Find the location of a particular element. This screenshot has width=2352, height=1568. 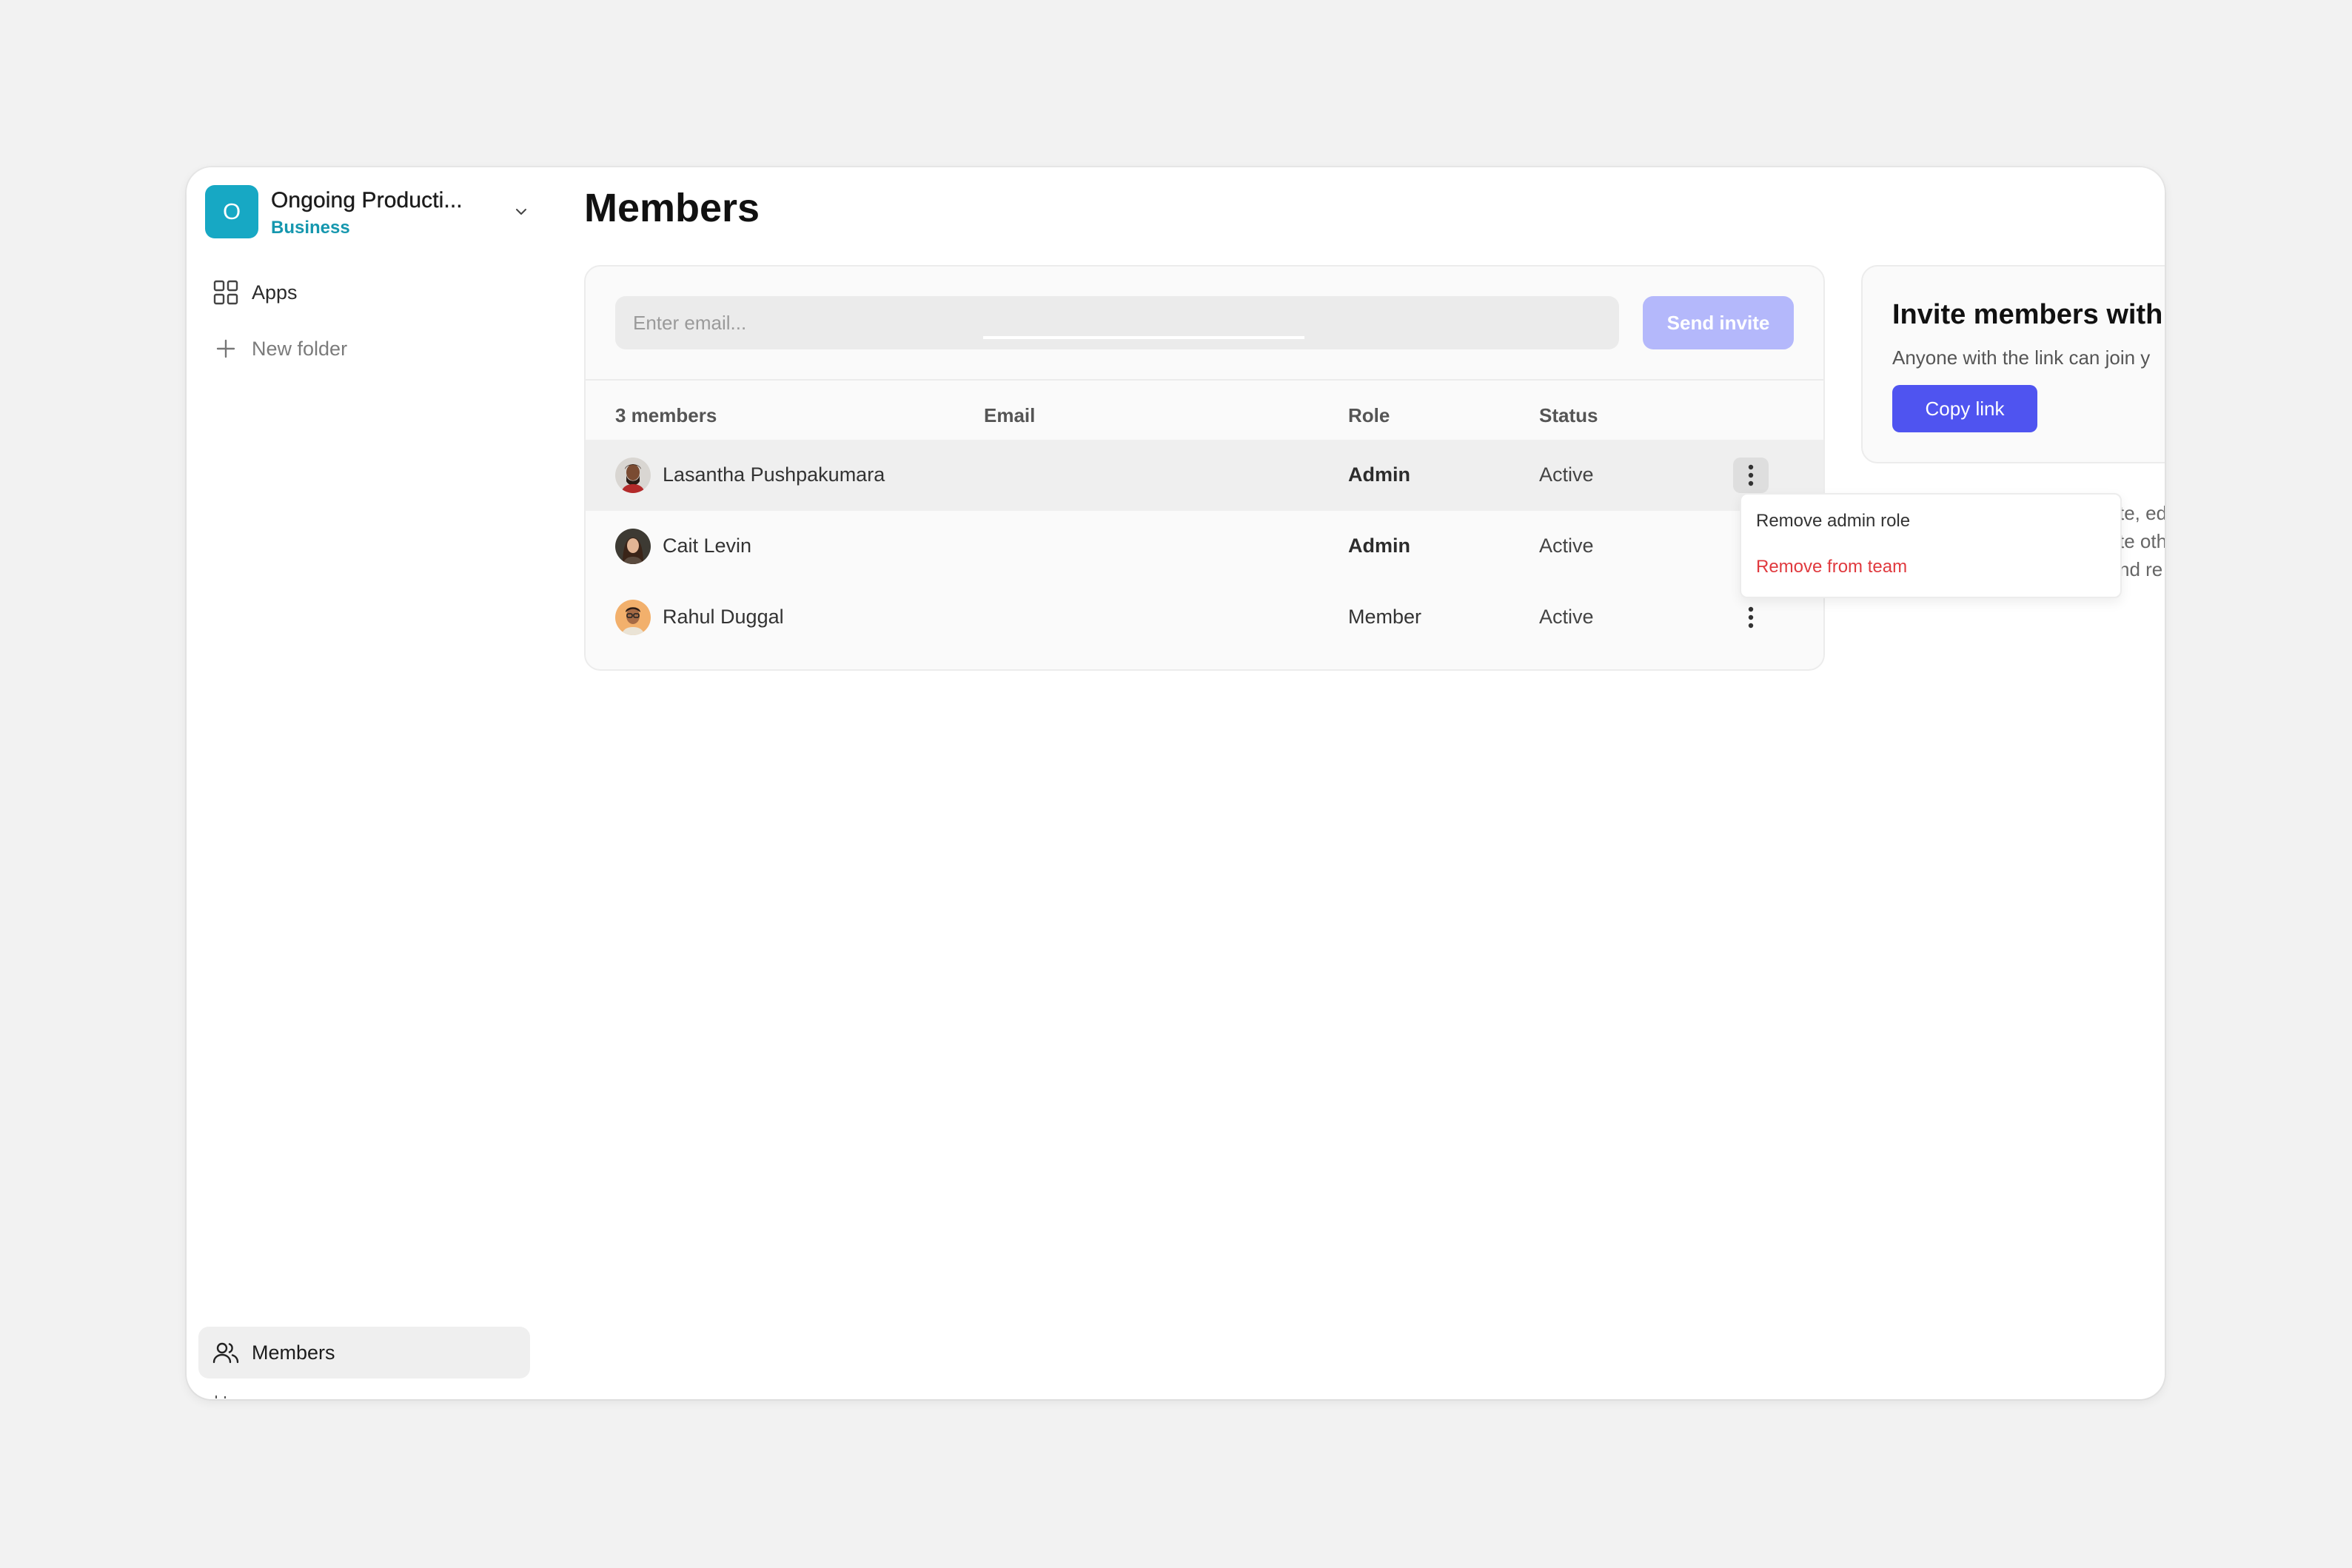

sidebar-item-new-folder: New folder is located at coordinates (363, 349).